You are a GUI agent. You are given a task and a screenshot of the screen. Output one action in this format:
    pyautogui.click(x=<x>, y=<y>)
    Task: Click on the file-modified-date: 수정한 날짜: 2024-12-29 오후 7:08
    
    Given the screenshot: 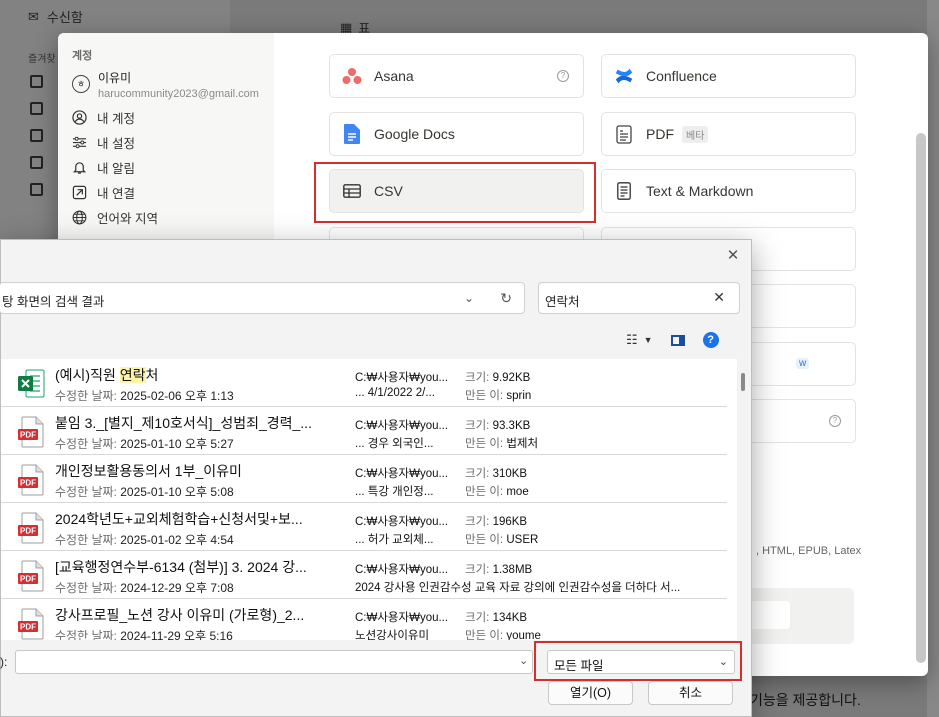 What is the action you would take?
    pyautogui.click(x=144, y=588)
    